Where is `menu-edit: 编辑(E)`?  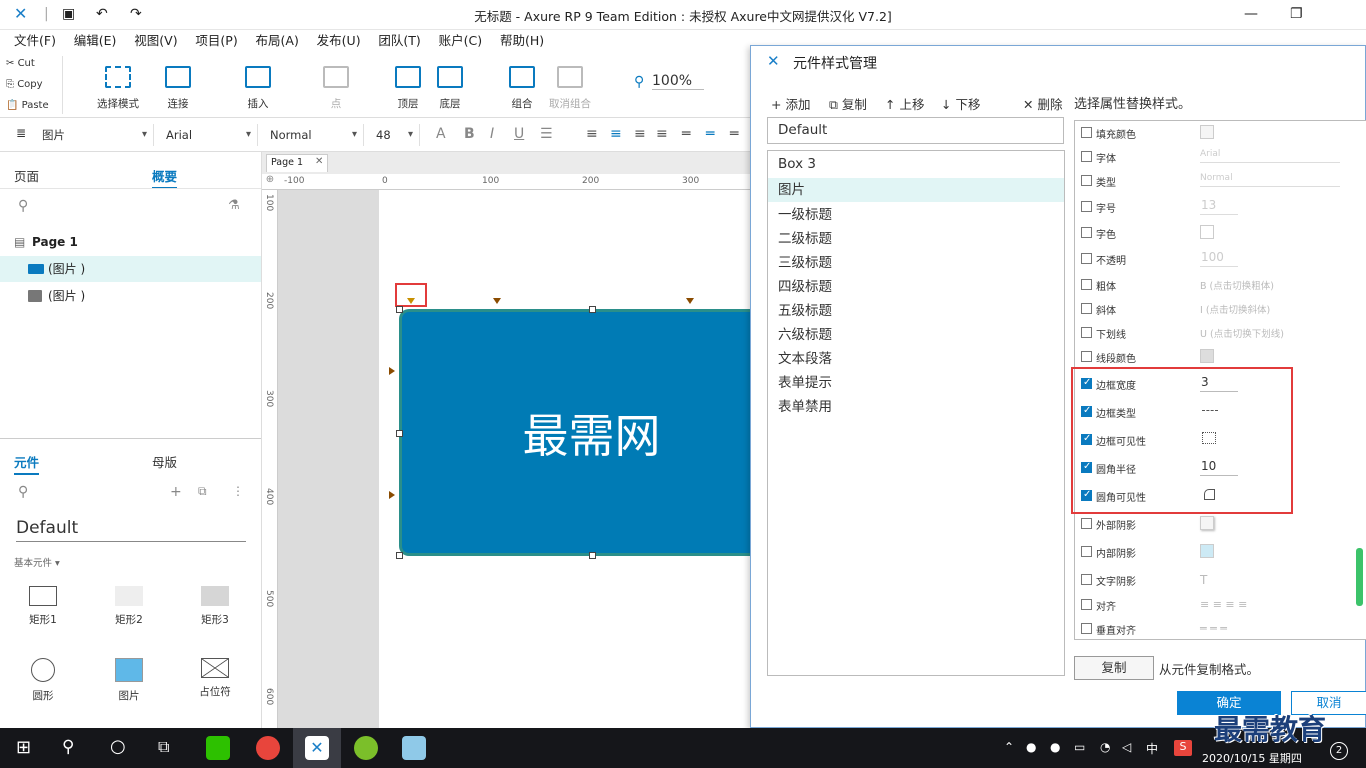
menu-edit: 编辑(E) is located at coordinates (95, 41).